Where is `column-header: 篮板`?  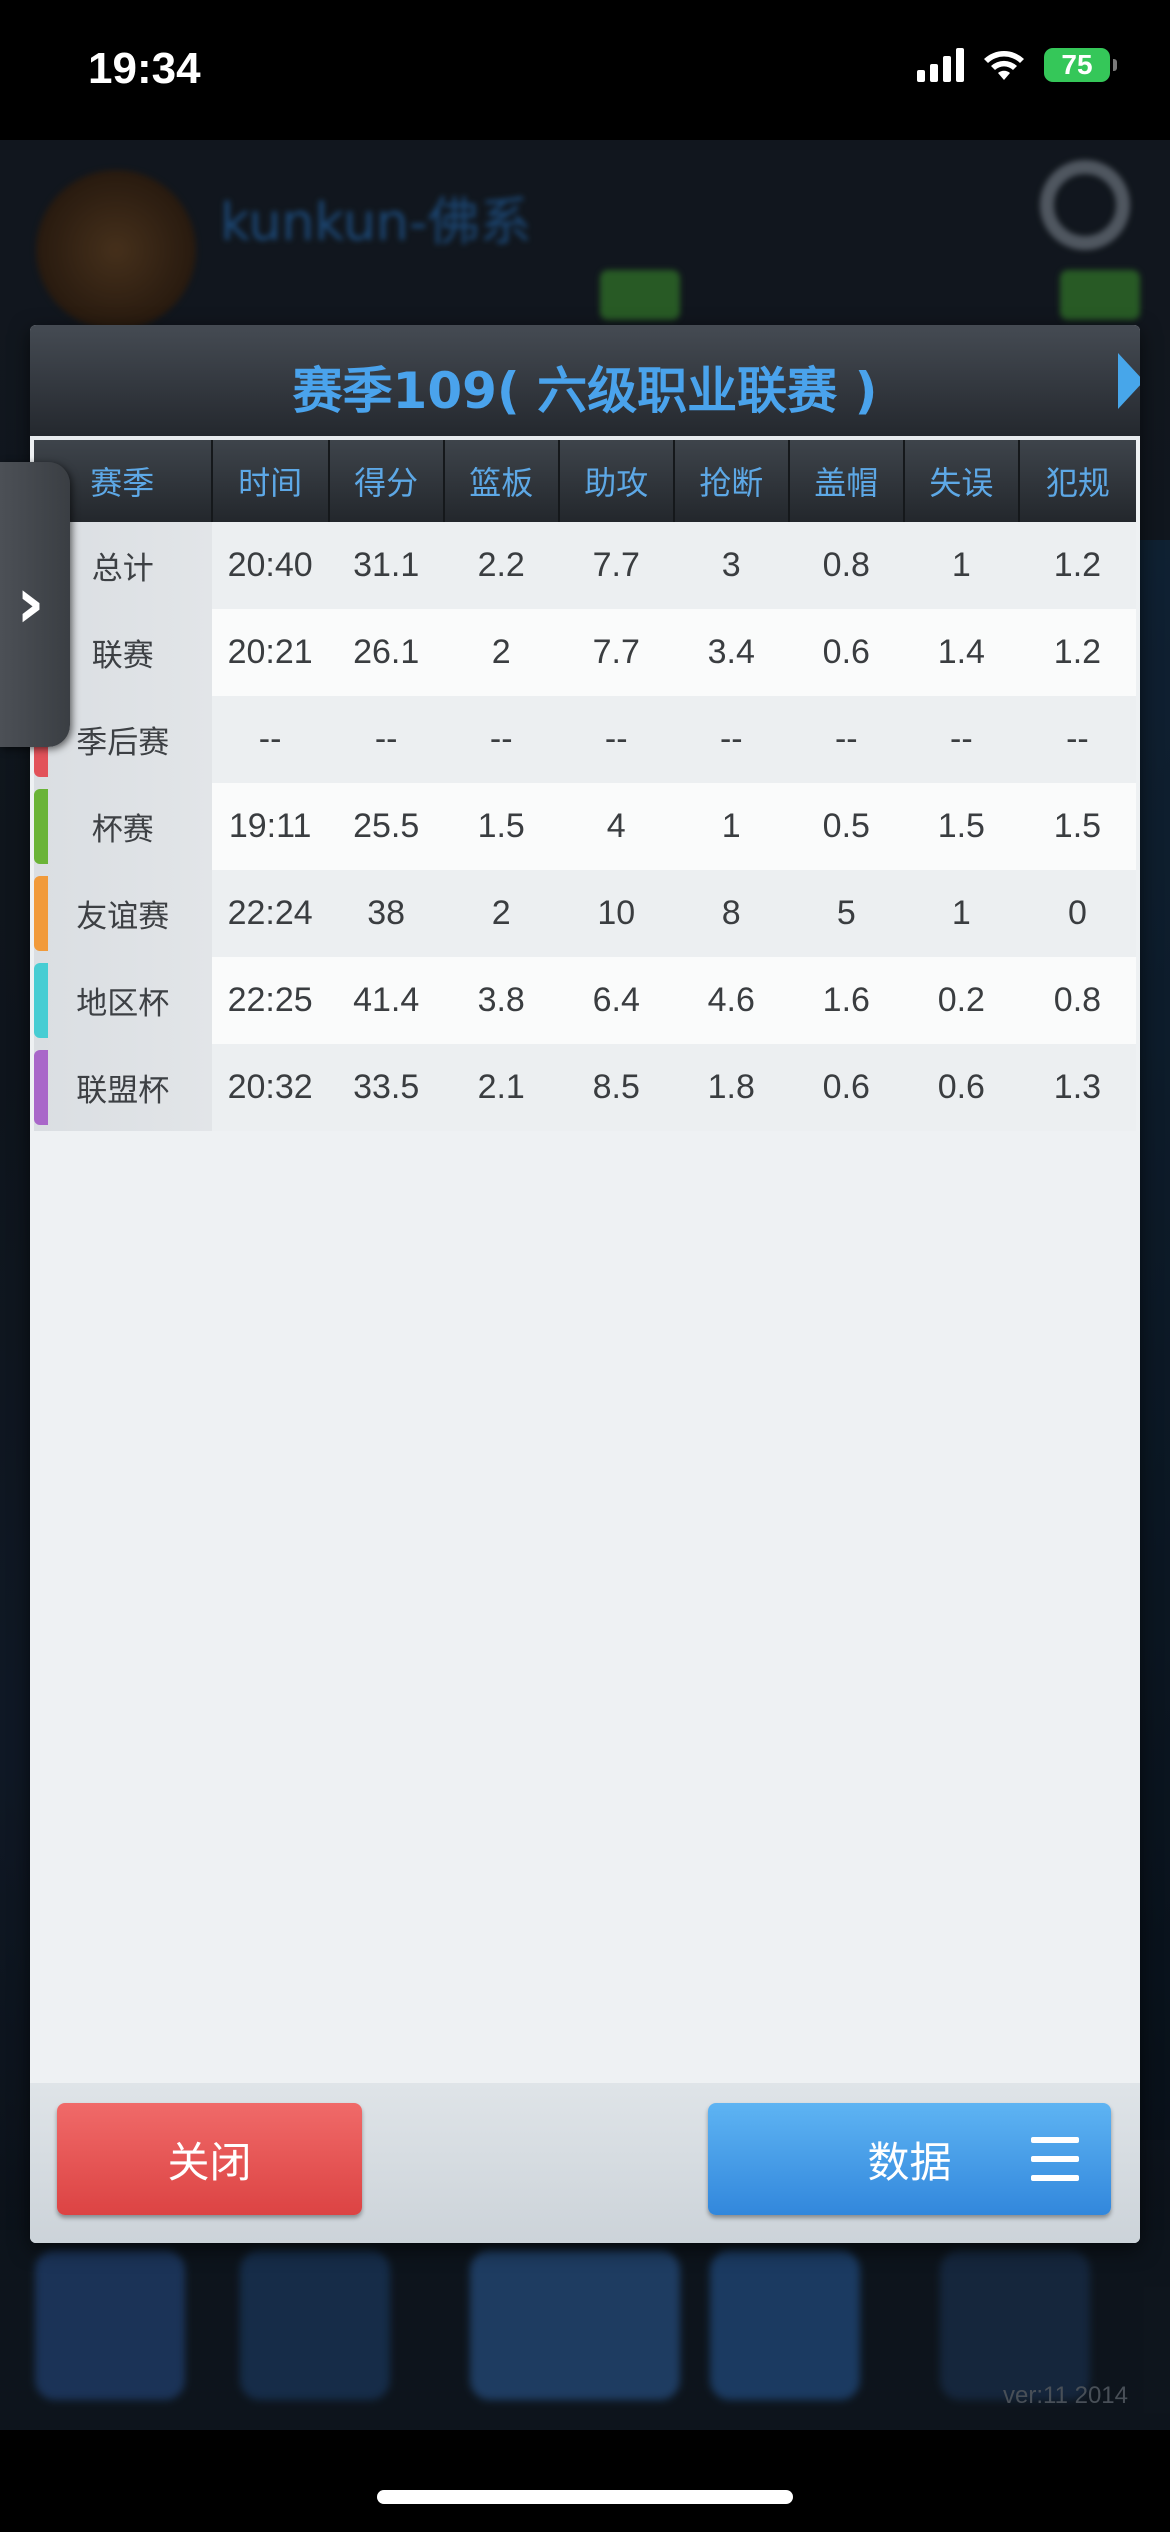 column-header: 篮板 is located at coordinates (501, 481).